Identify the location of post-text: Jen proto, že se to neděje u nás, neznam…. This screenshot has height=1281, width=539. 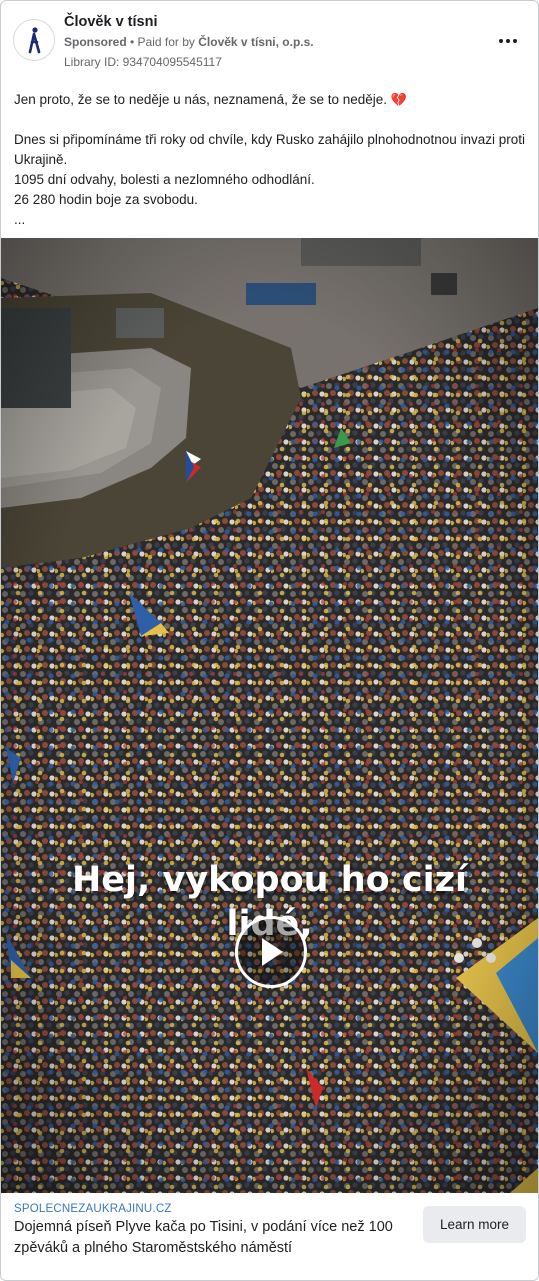
(270, 160).